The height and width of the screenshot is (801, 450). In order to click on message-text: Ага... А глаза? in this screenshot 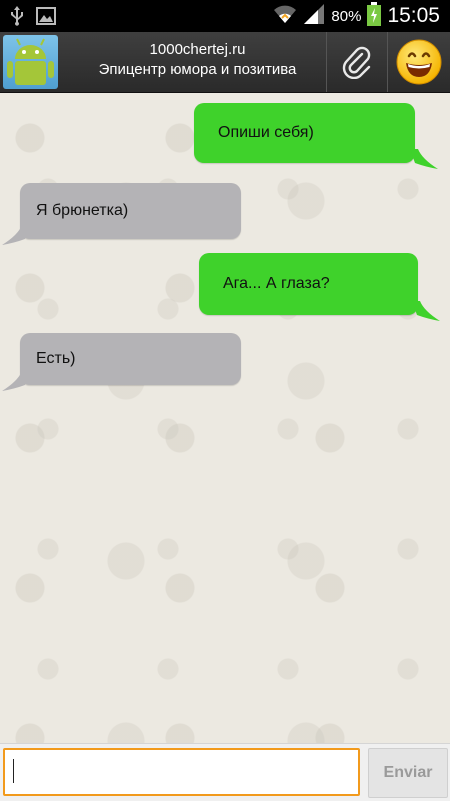, I will do `click(276, 283)`.